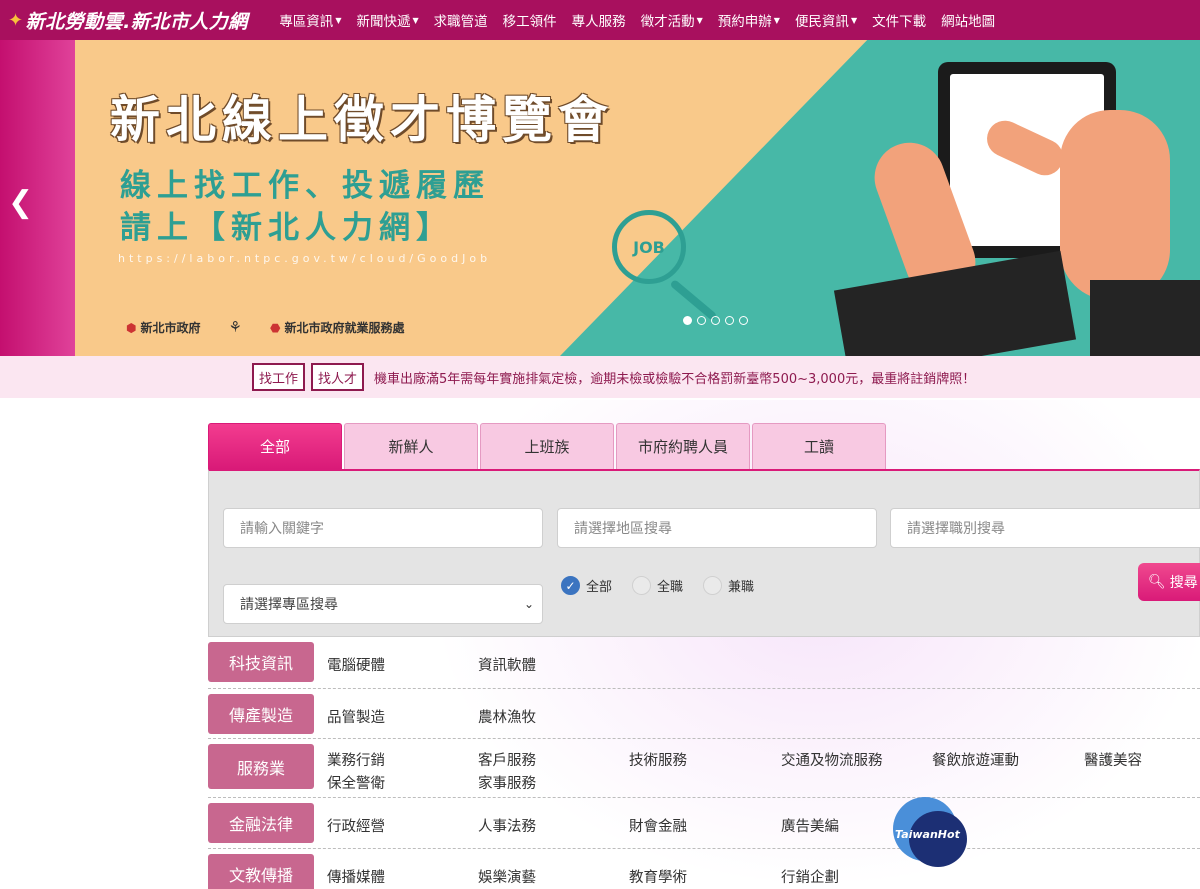 This screenshot has width=1200, height=889. I want to click on watermark-text: TaiwanHot, so click(927, 834).